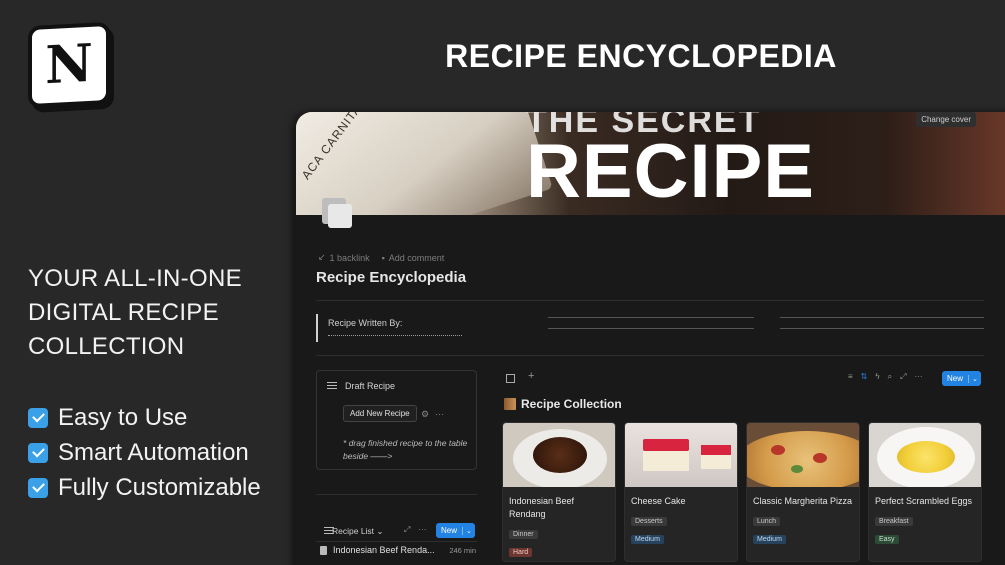  I want to click on page-icon, so click(337, 213).